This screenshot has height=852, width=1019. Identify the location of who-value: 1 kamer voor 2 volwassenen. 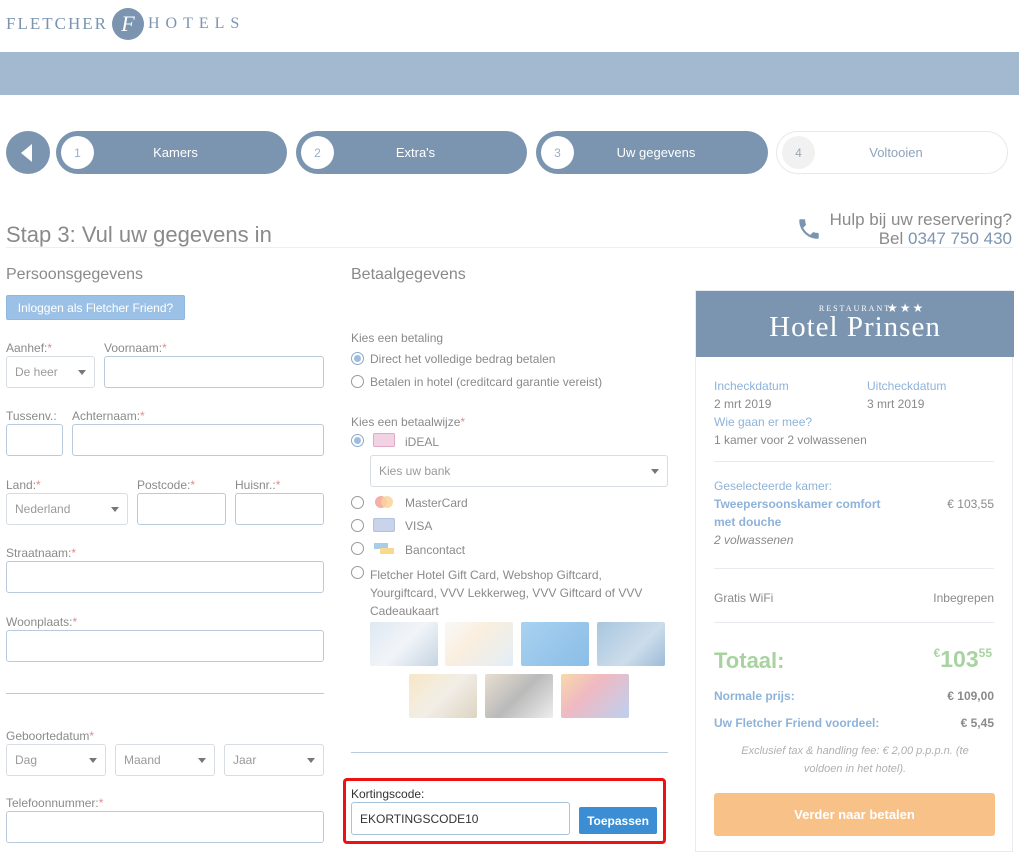
(790, 440).